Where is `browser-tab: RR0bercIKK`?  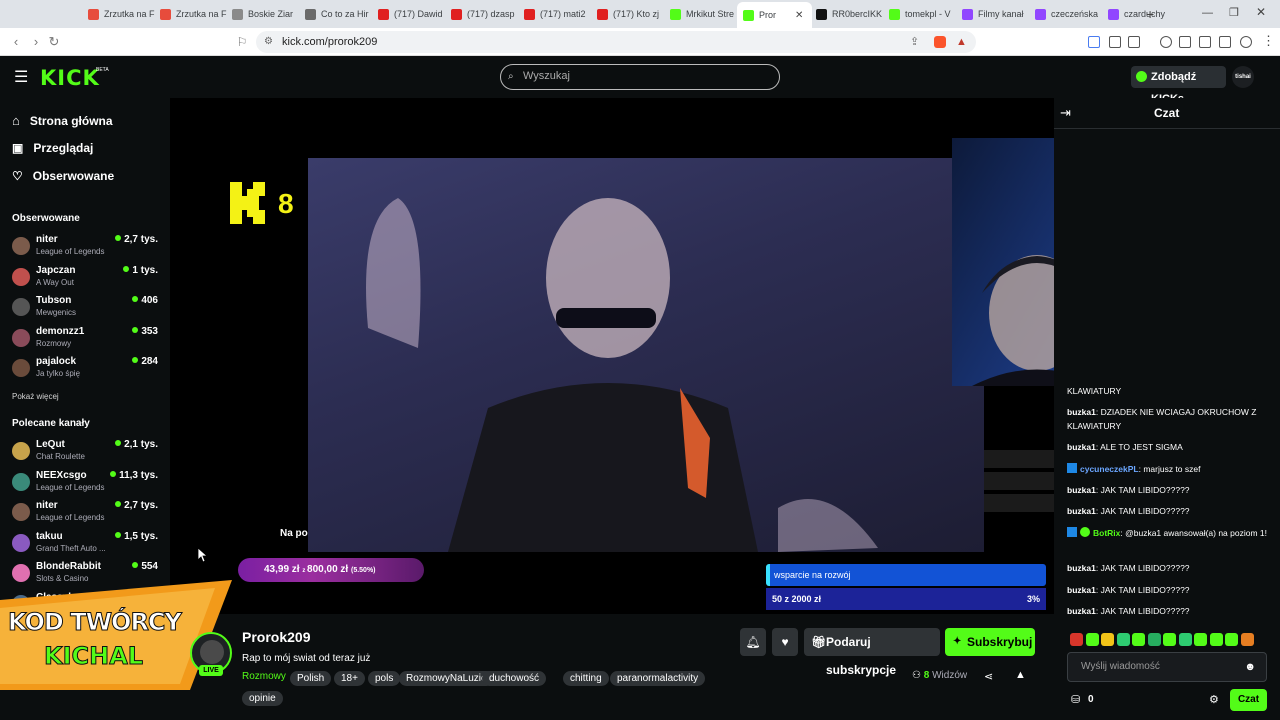 browser-tab: RR0bercIKK is located at coordinates (847, 14).